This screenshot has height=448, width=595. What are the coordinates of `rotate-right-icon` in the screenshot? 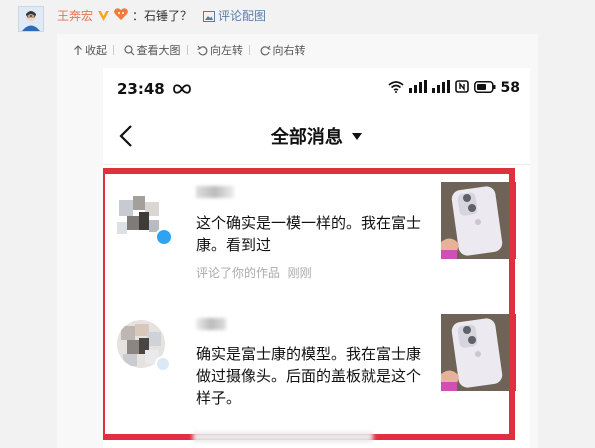 It's located at (265, 50).